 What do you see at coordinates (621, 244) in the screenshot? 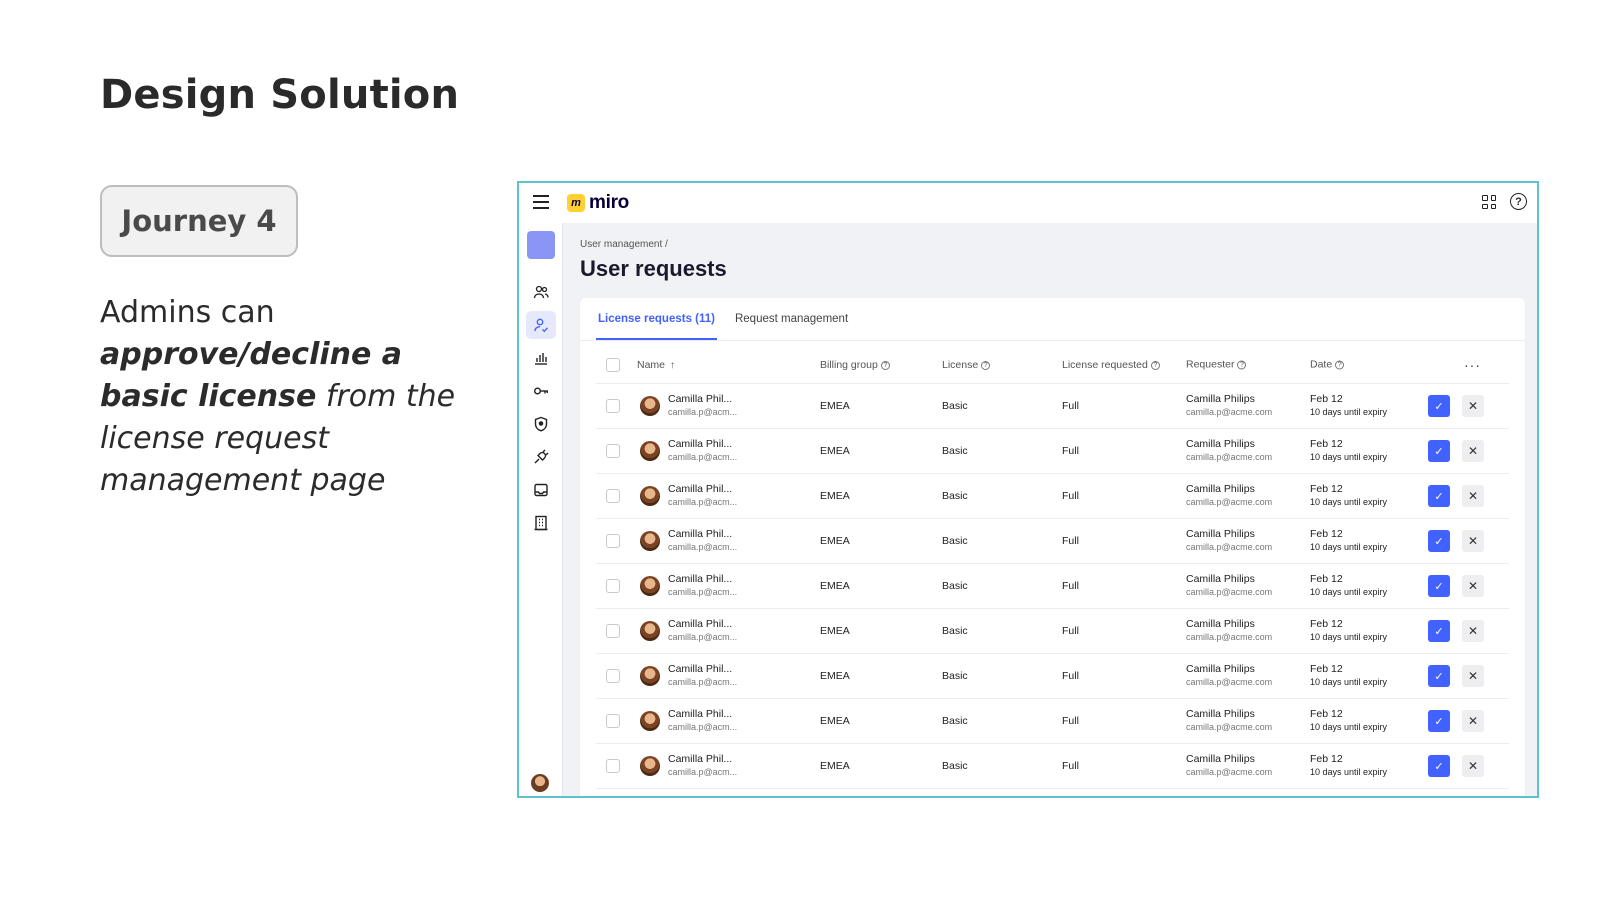
I see `breadcrumb-user-management: User management` at bounding box center [621, 244].